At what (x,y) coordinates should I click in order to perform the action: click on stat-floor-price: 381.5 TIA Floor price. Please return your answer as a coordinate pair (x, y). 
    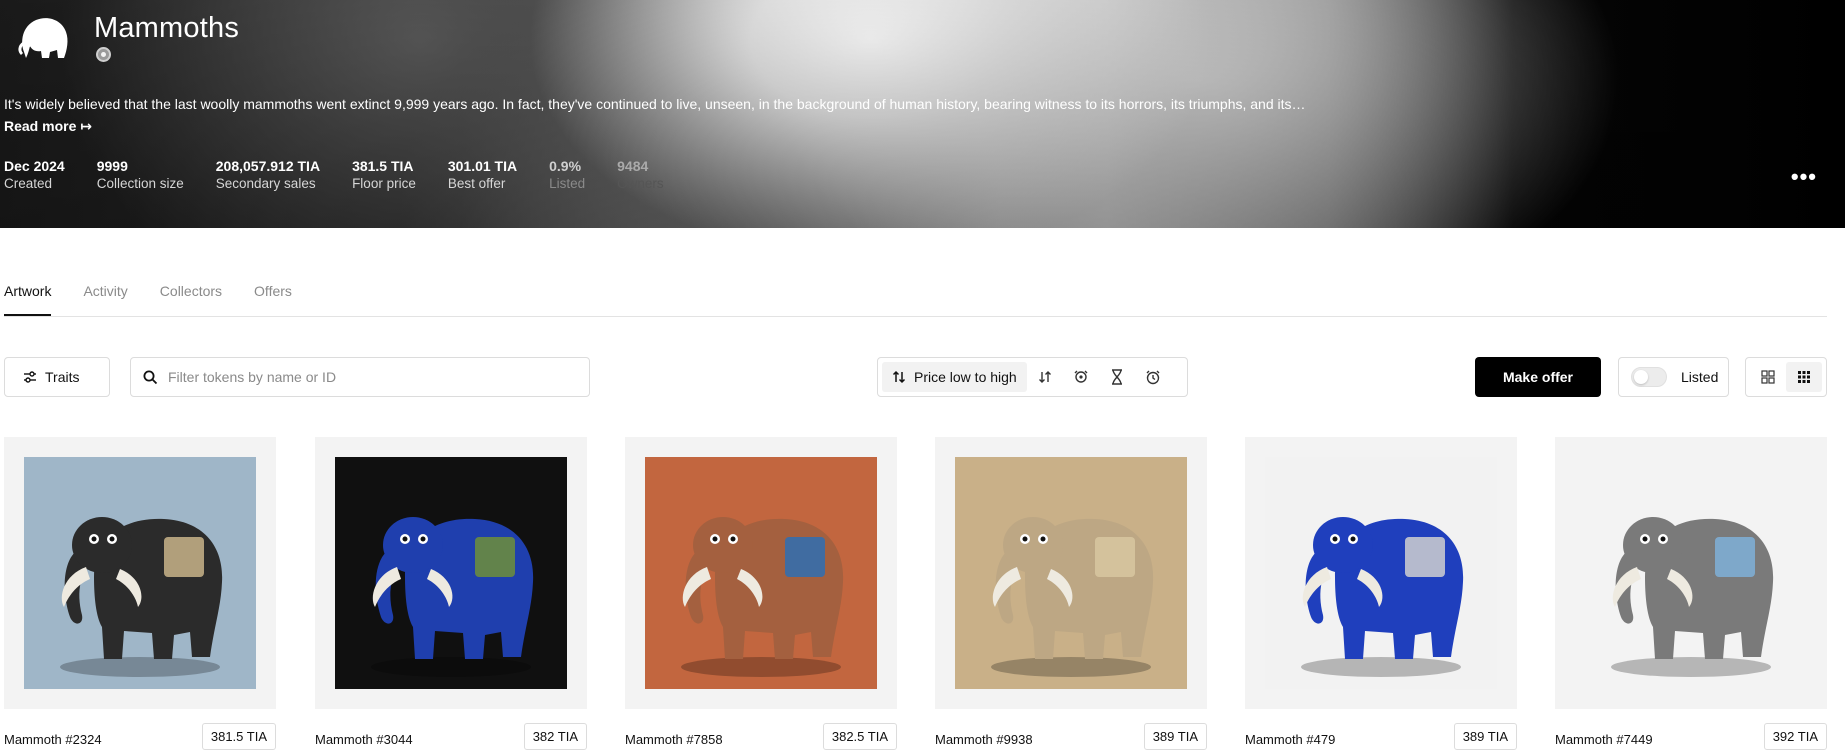
    Looking at the image, I should click on (384, 174).